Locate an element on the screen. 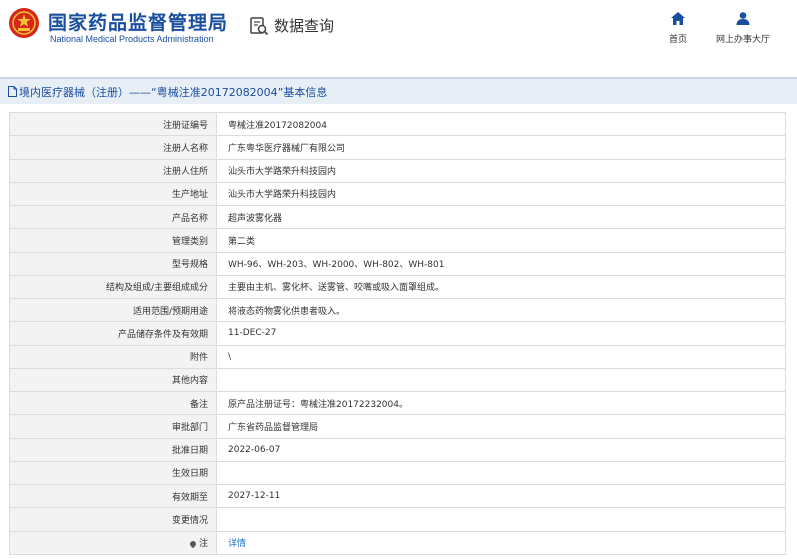 The width and height of the screenshot is (797, 559). table-row: 其他内容 is located at coordinates (397, 380).